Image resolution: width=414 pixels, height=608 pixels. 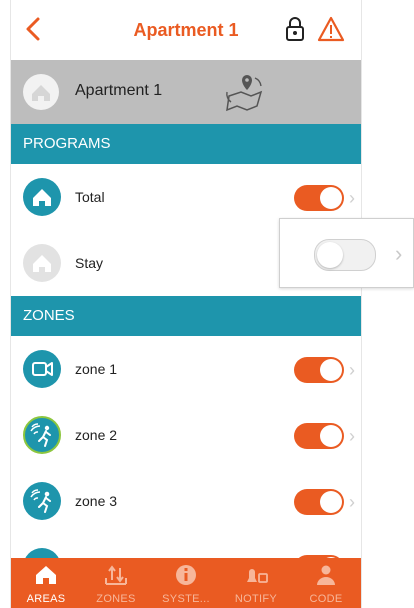 What do you see at coordinates (96, 501) in the screenshot?
I see `zone-label: zone 3` at bounding box center [96, 501].